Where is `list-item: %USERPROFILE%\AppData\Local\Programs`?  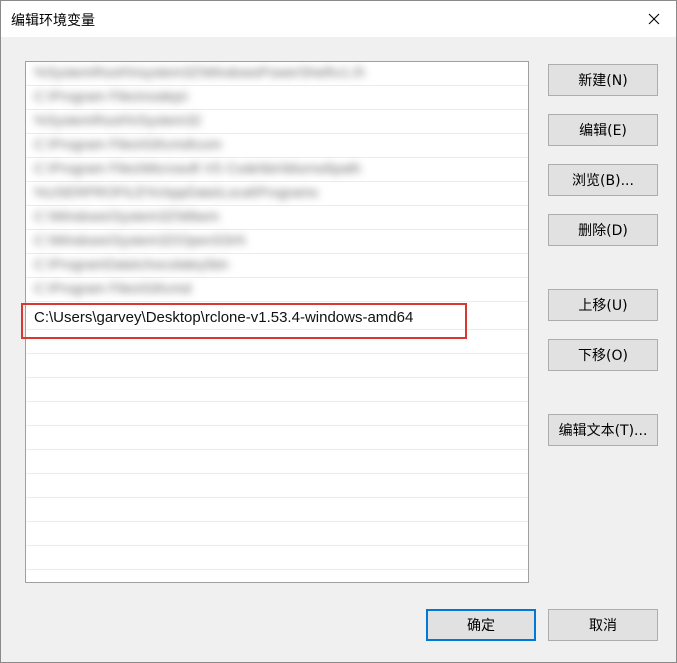
list-item: %USERPROFILE%\AppData\Local\Programs is located at coordinates (277, 194).